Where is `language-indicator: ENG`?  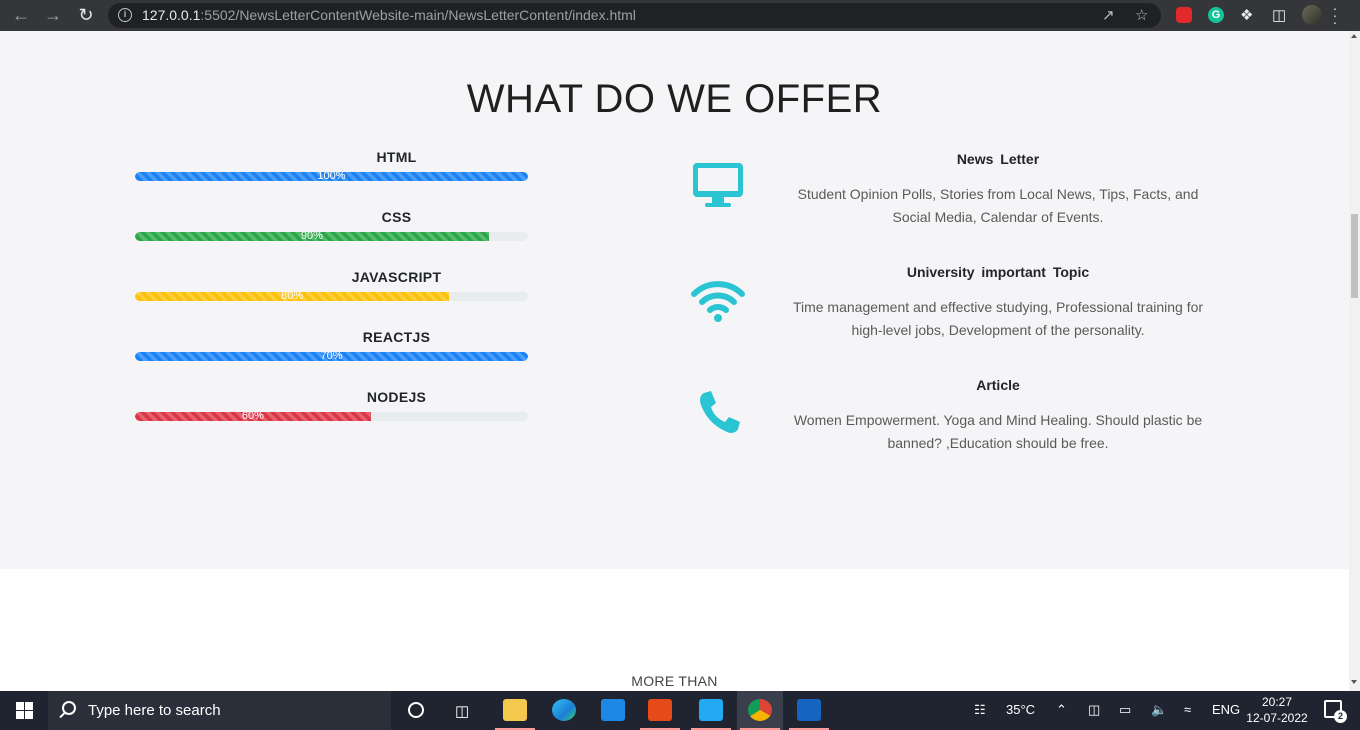 language-indicator: ENG is located at coordinates (1226, 709).